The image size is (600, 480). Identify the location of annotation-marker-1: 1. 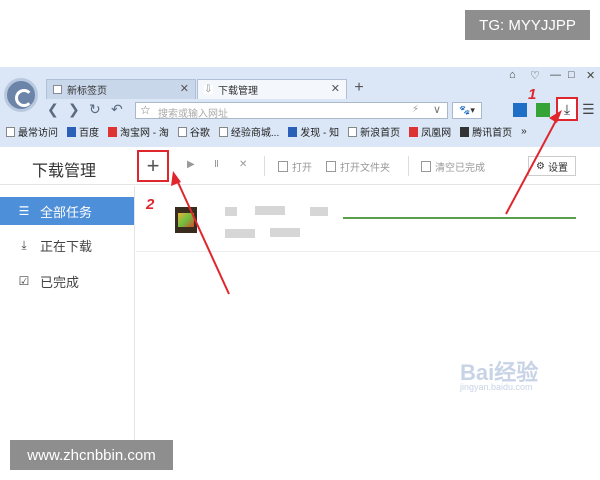
(532, 94).